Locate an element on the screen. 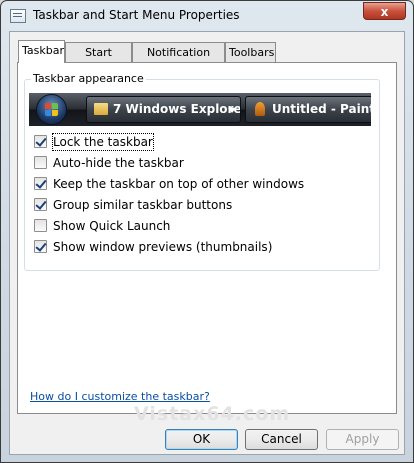 The image size is (414, 463). option-label: Show Quick Launch is located at coordinates (112, 226).